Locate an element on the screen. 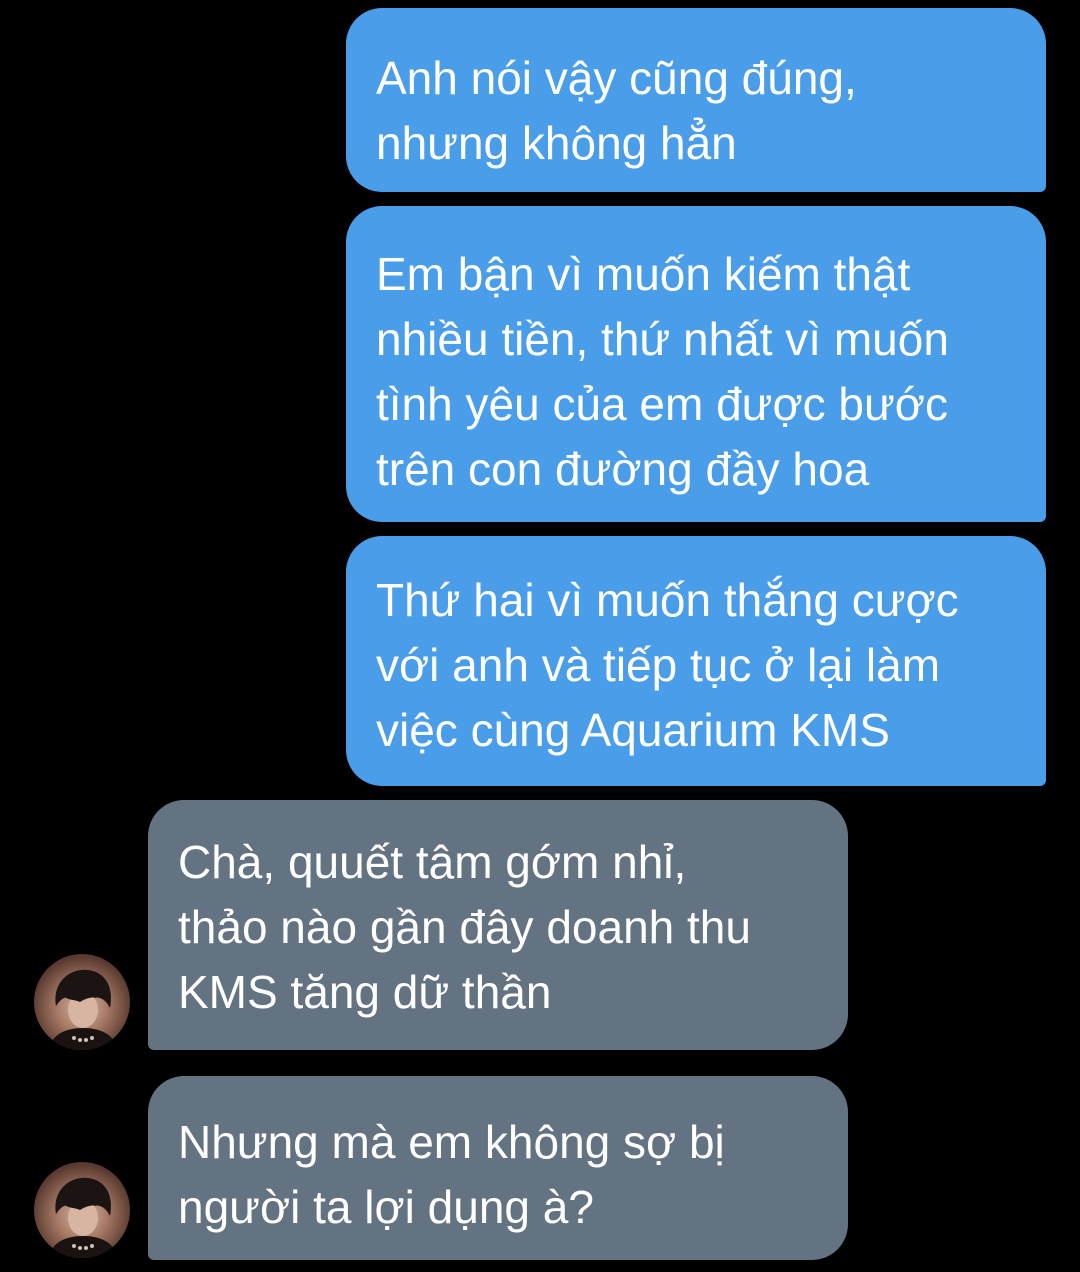 The width and height of the screenshot is (1080, 1272). sent-message-bubble: Anh nói vậy cũng đúng, nhưng không hẳn is located at coordinates (696, 100).